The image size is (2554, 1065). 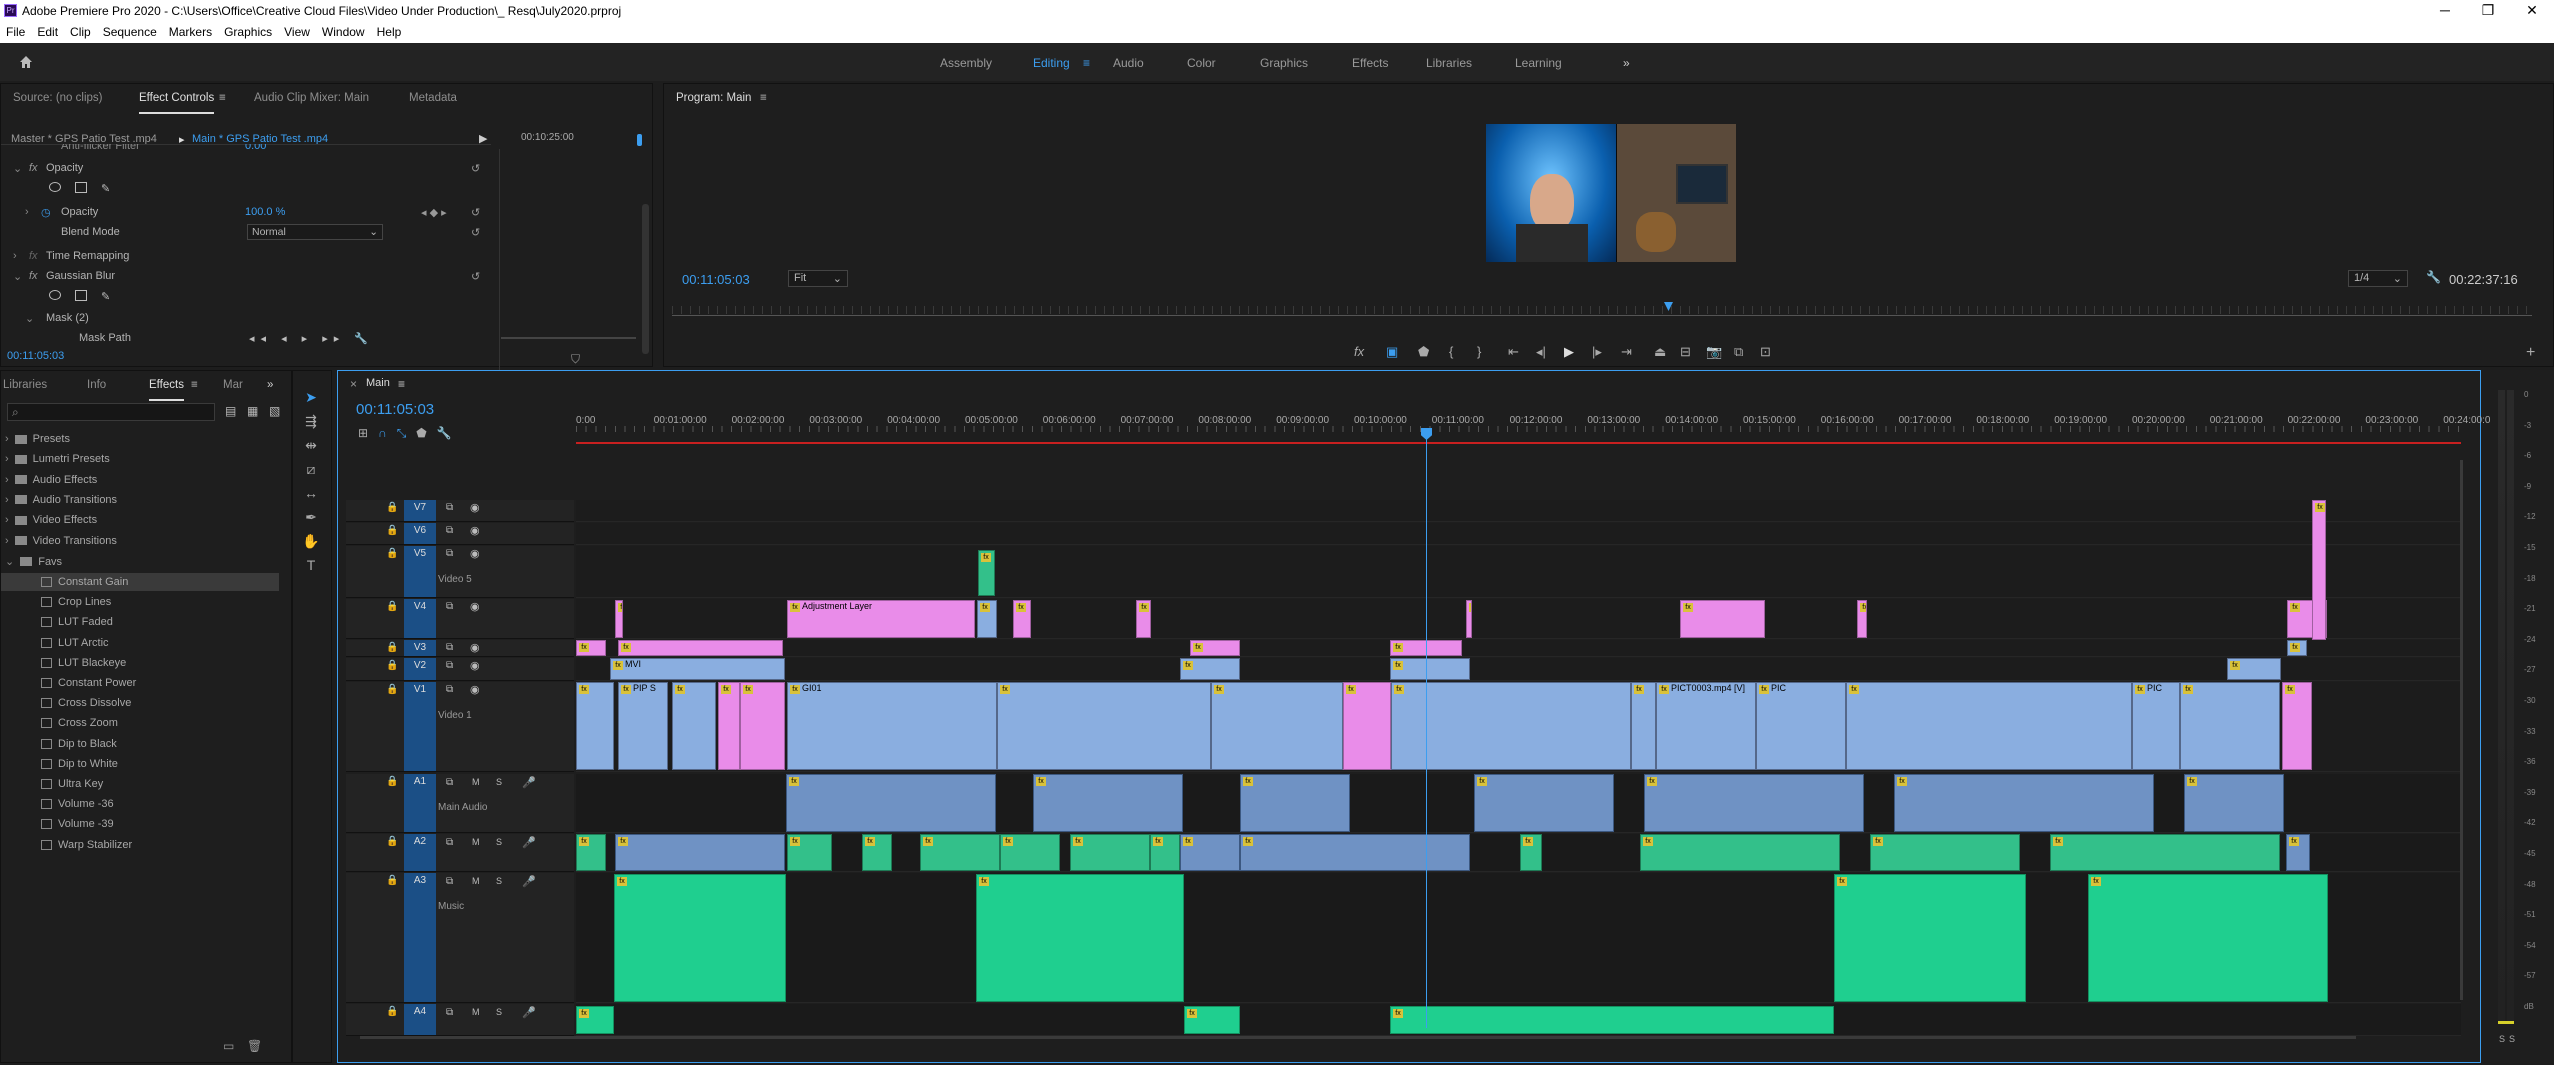 What do you see at coordinates (29, 318) in the screenshot?
I see `collapse-icon: ⌄` at bounding box center [29, 318].